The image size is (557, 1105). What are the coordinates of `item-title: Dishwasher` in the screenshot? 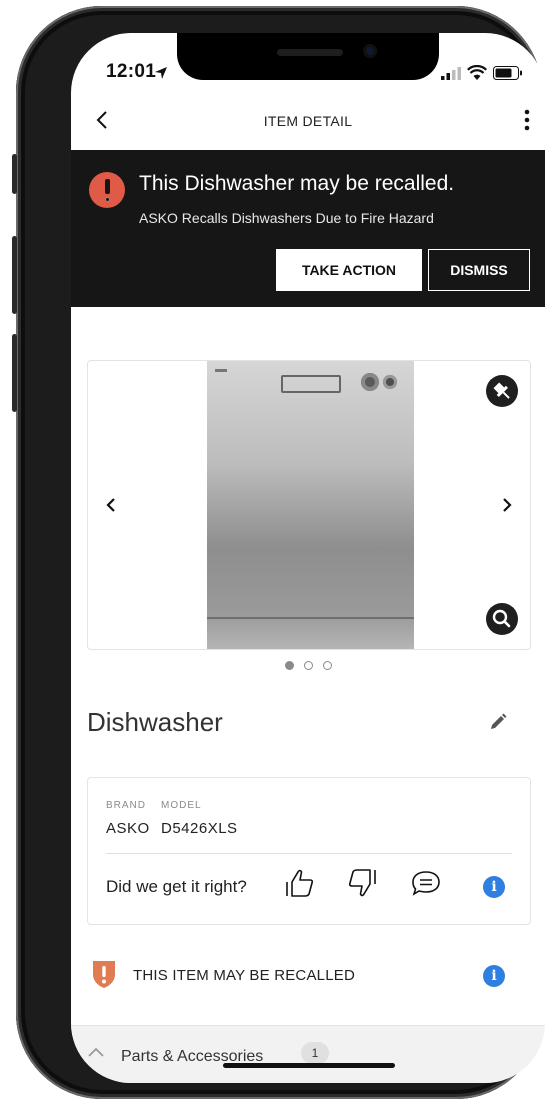 It's located at (155, 722).